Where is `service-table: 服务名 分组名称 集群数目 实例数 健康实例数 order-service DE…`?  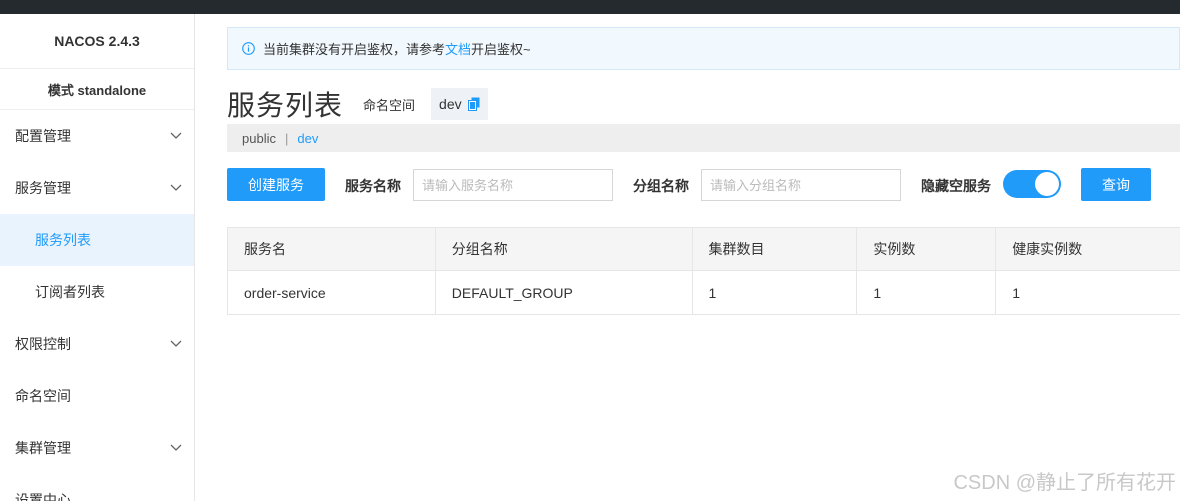 service-table: 服务名 分组名称 集群数目 实例数 健康实例数 order-service DE… is located at coordinates (703, 271).